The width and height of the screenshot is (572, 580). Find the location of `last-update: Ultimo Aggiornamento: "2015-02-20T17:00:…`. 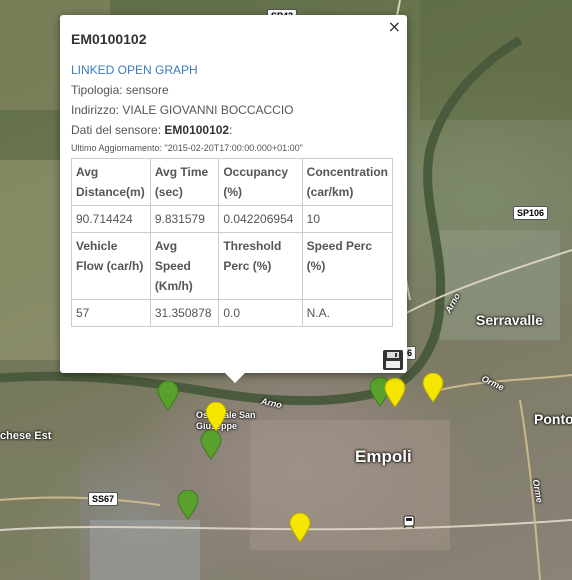

last-update: Ultimo Aggiornamento: "2015-02-20T17:00:… is located at coordinates (187, 148).